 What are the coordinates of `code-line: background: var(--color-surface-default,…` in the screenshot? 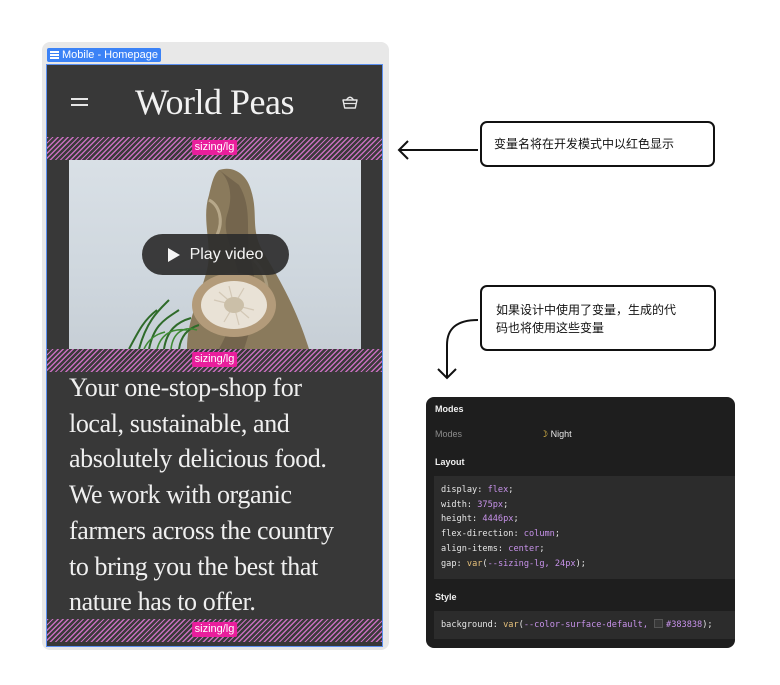 It's located at (577, 624).